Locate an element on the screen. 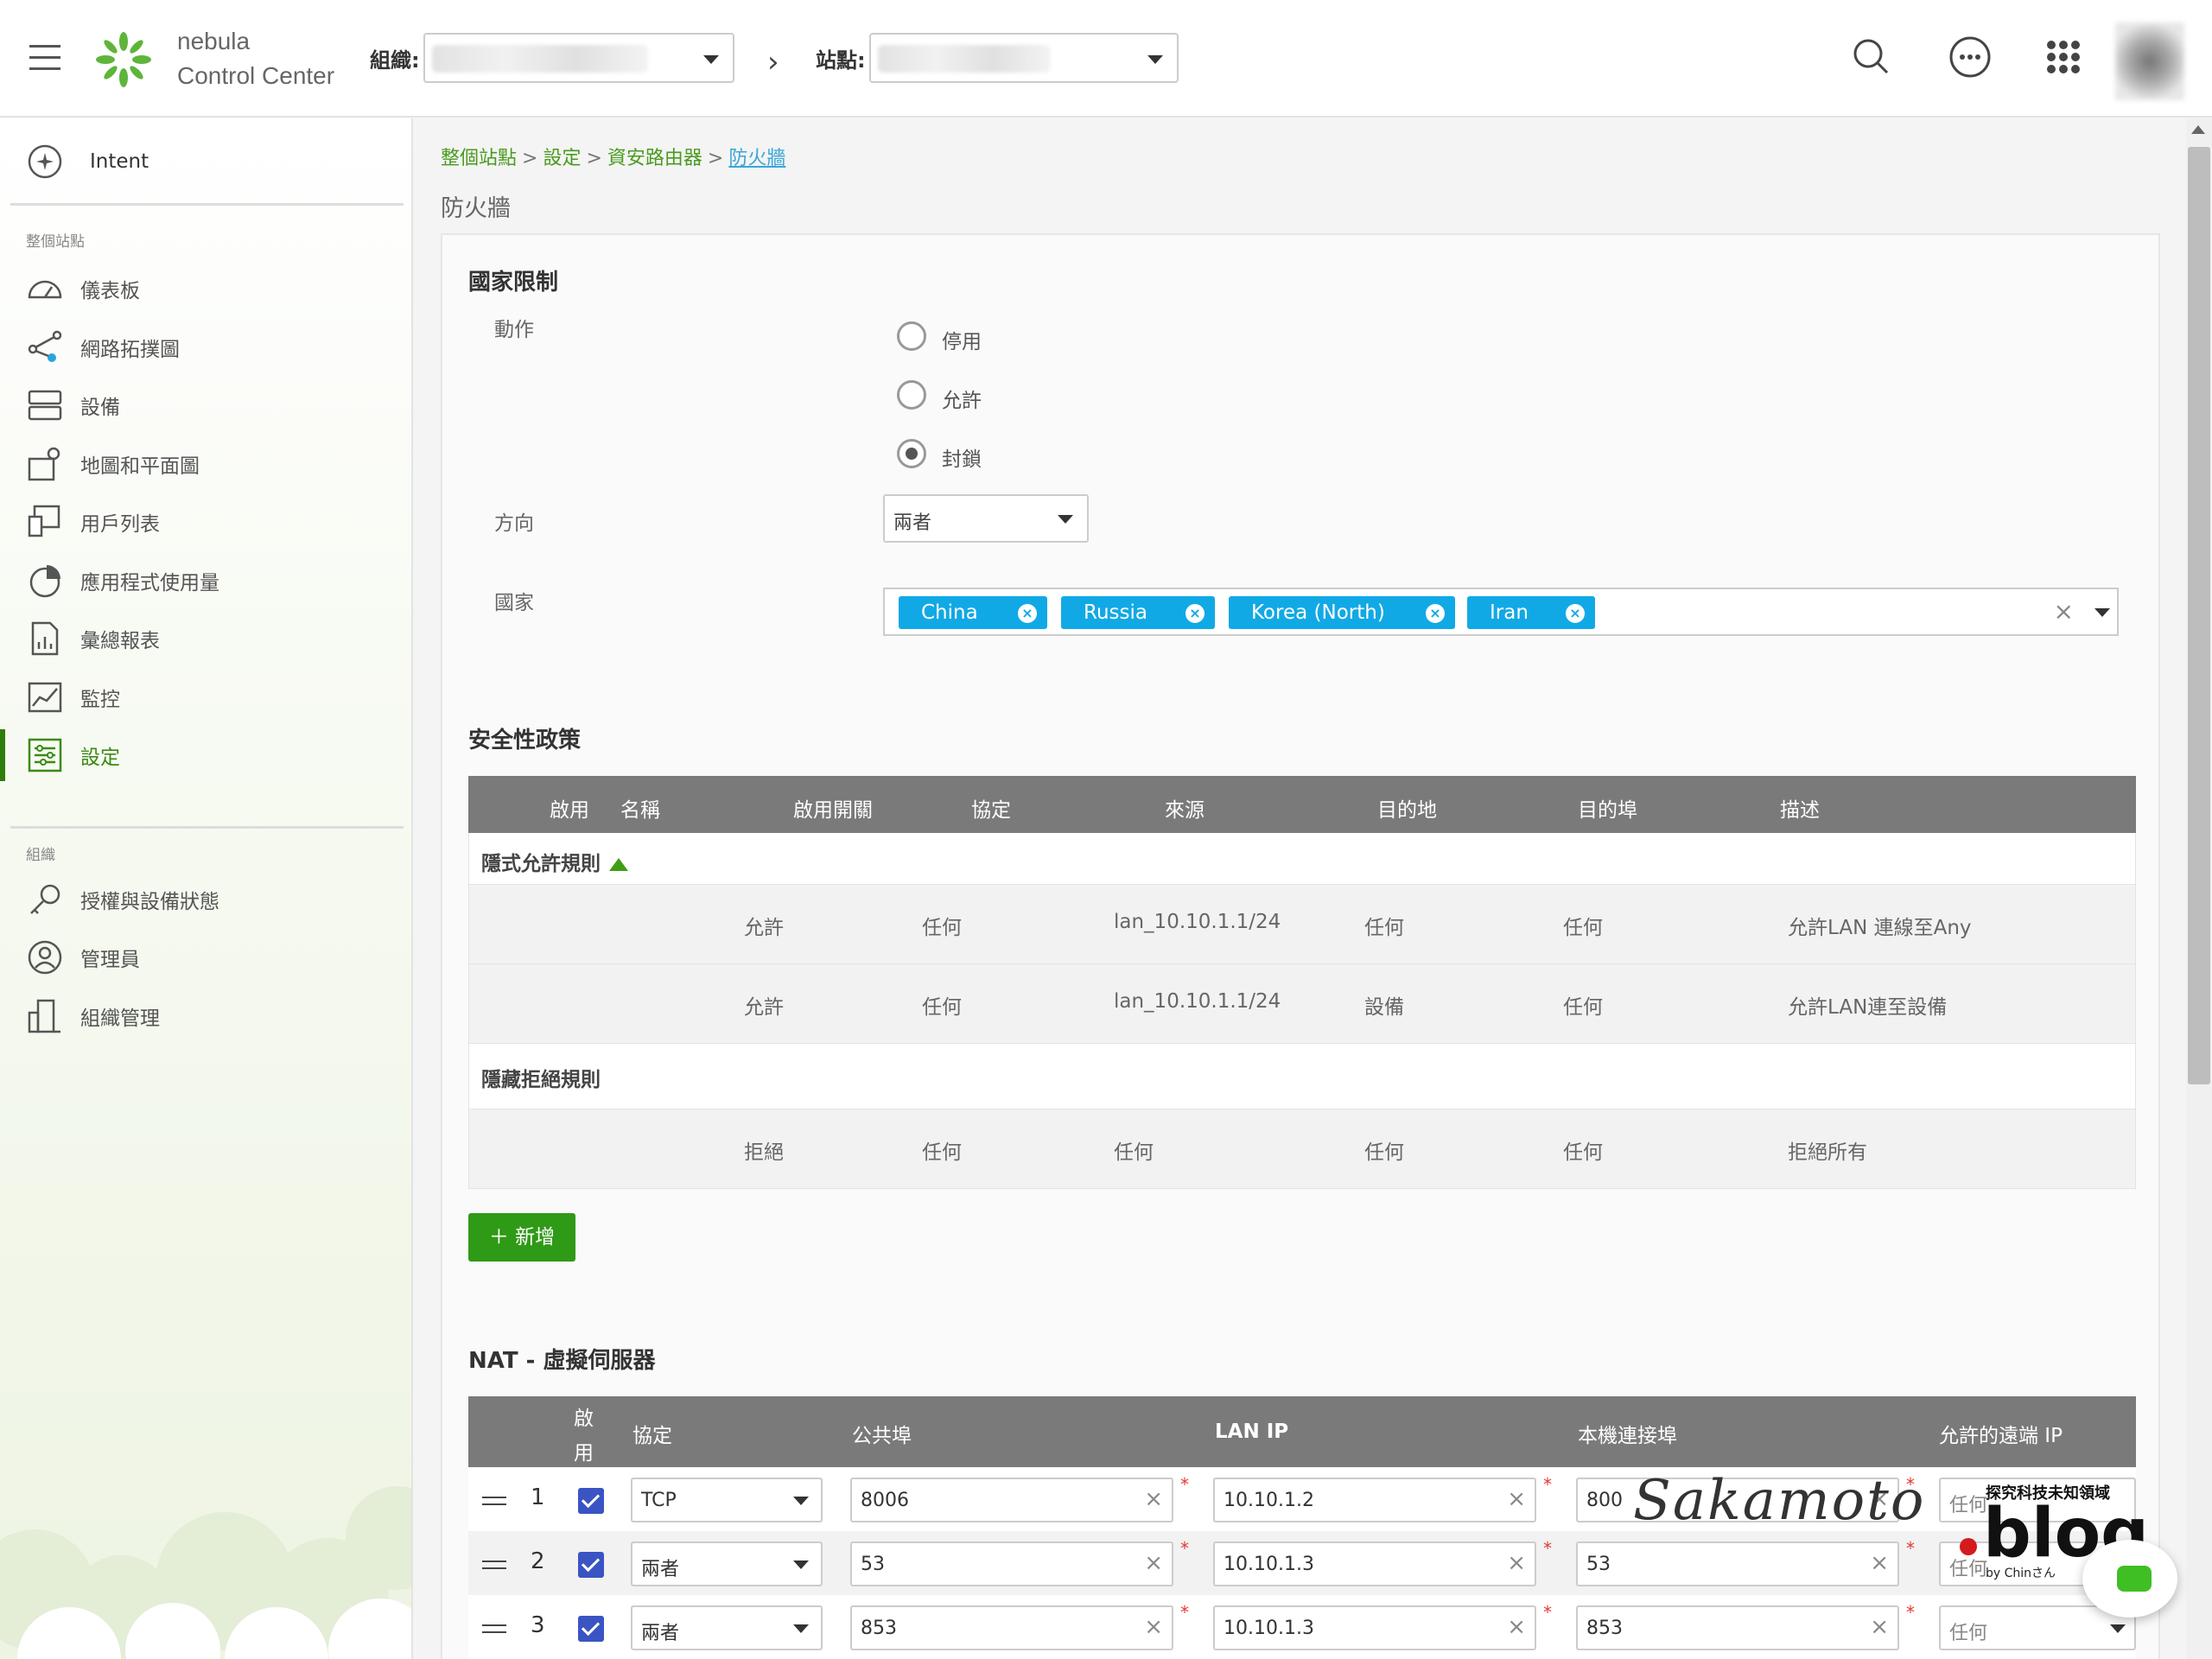 The height and width of the screenshot is (1659, 2212). sidebar-item-org-management: 組織管理 is located at coordinates (205, 1016).